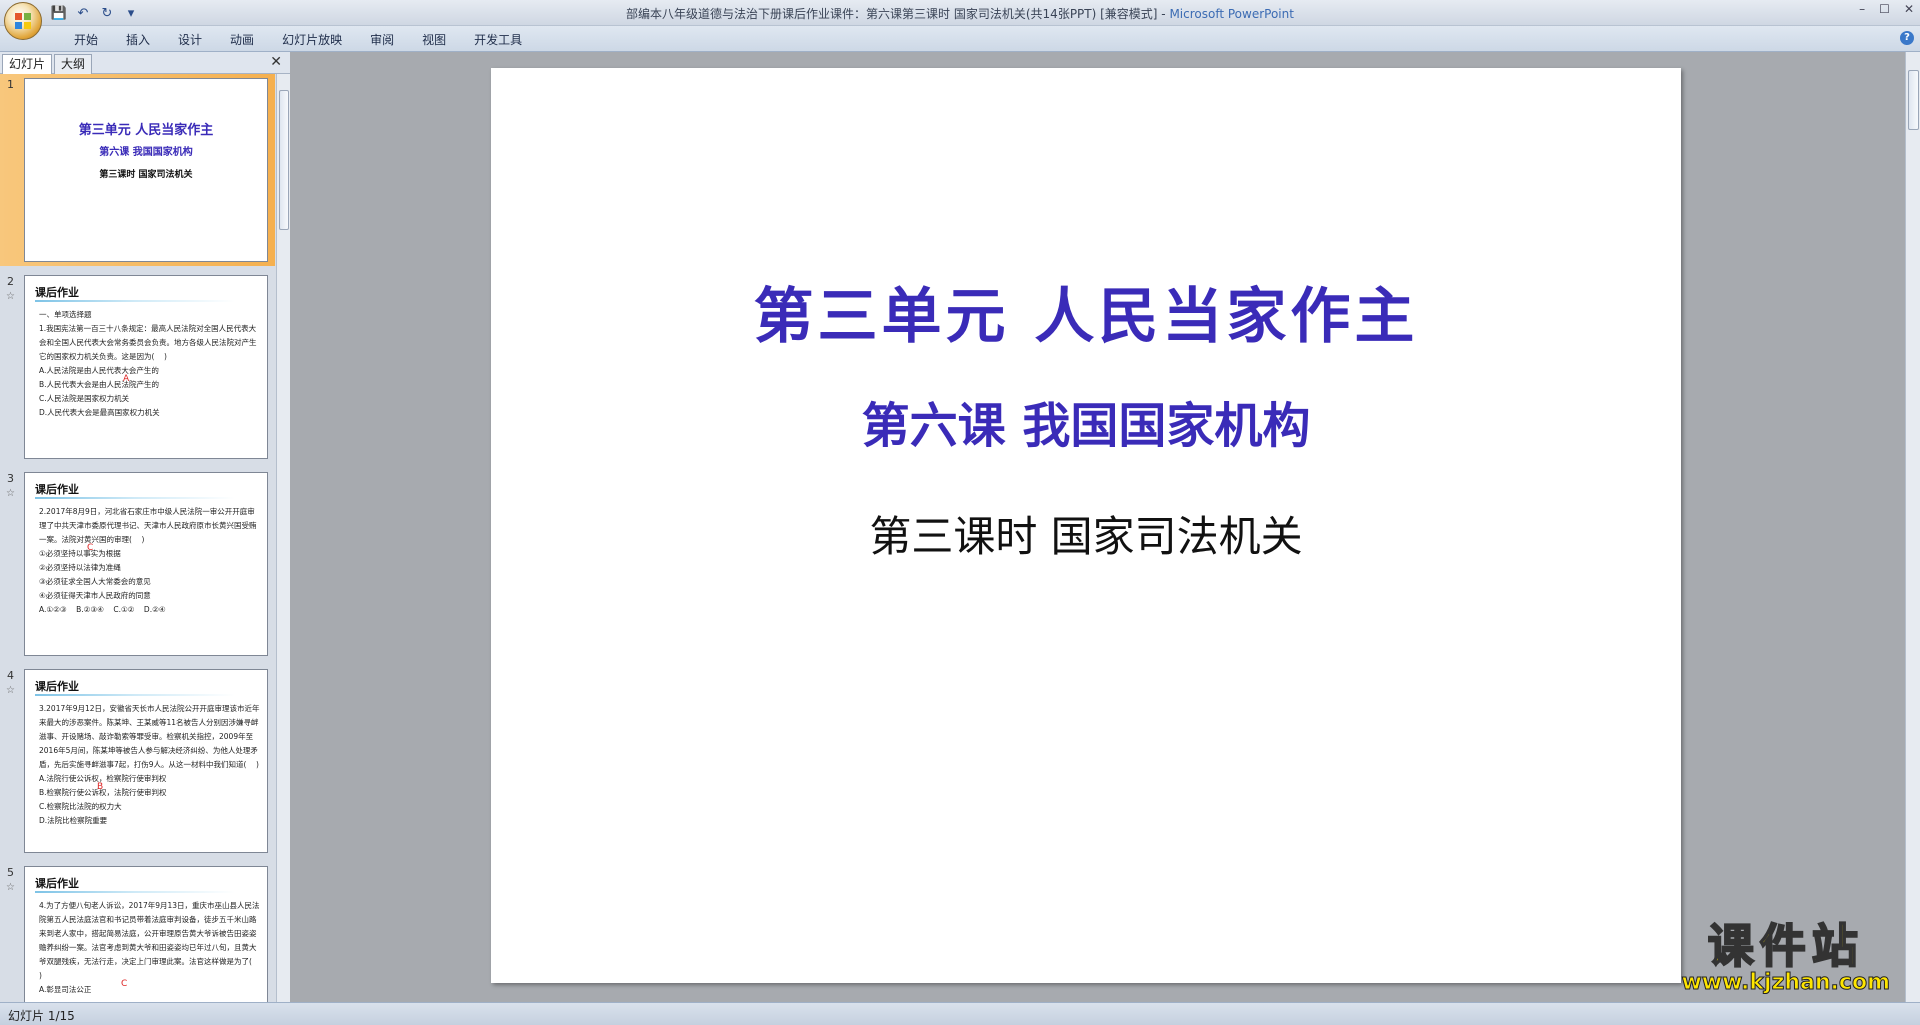 This screenshot has height=1025, width=1920. Describe the element at coordinates (1909, 9) in the screenshot. I see `close-button: ✕` at that location.